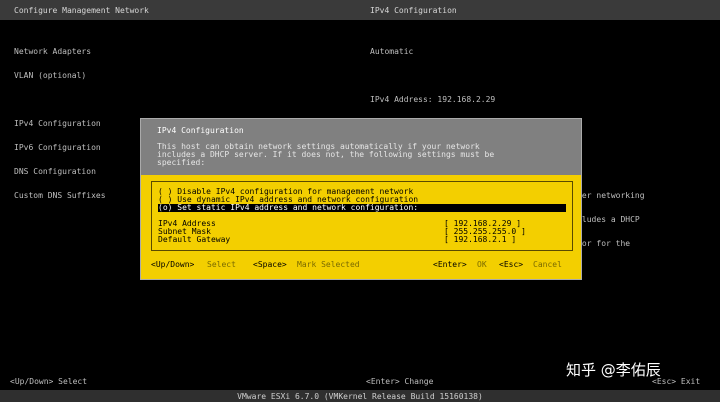 The height and width of the screenshot is (402, 720). I want to click on select-hint: <Up/Down> Select, so click(49, 381).